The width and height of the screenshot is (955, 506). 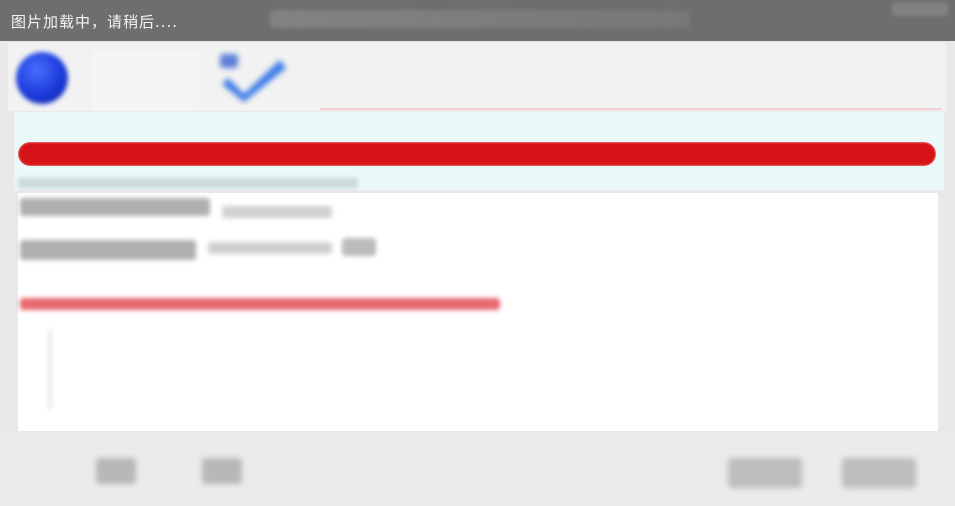 What do you see at coordinates (260, 304) in the screenshot?
I see `blurred-warning-note` at bounding box center [260, 304].